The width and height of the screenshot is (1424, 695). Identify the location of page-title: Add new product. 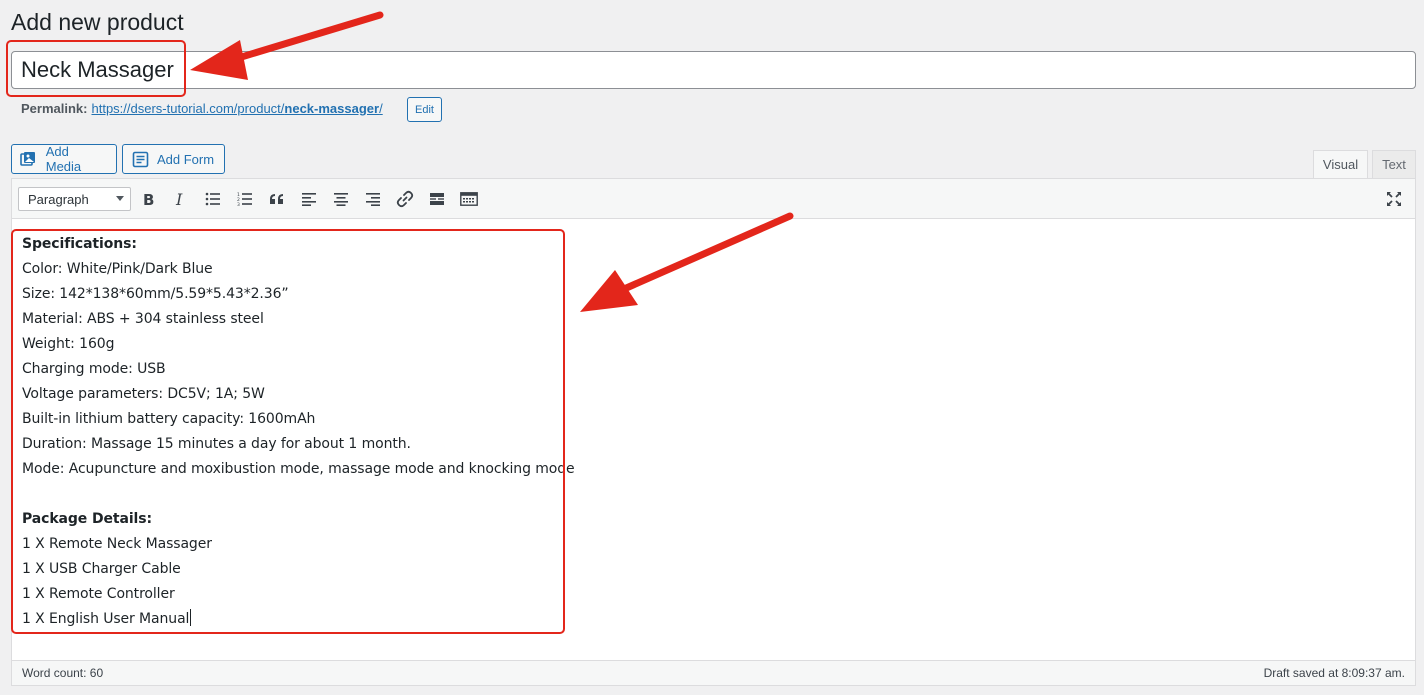
(97, 22).